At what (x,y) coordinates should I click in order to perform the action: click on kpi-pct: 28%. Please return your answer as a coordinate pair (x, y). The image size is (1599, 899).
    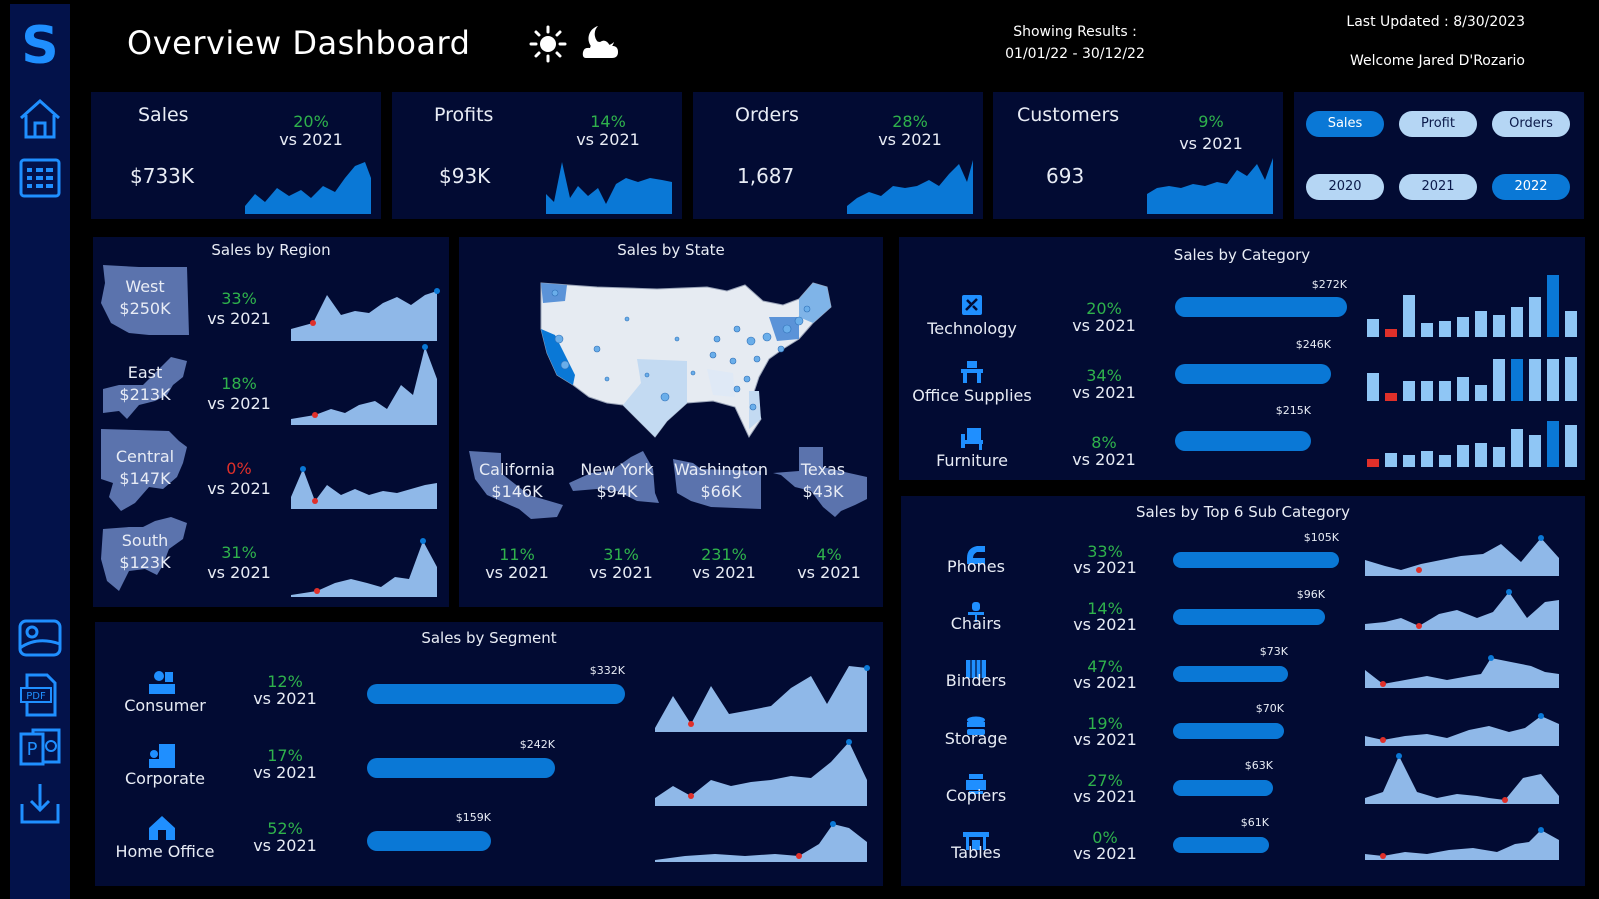
    Looking at the image, I should click on (910, 121).